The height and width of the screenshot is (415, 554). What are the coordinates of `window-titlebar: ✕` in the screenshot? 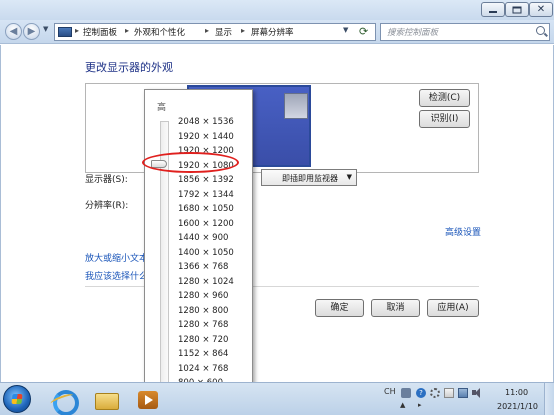 It's located at (277, 10).